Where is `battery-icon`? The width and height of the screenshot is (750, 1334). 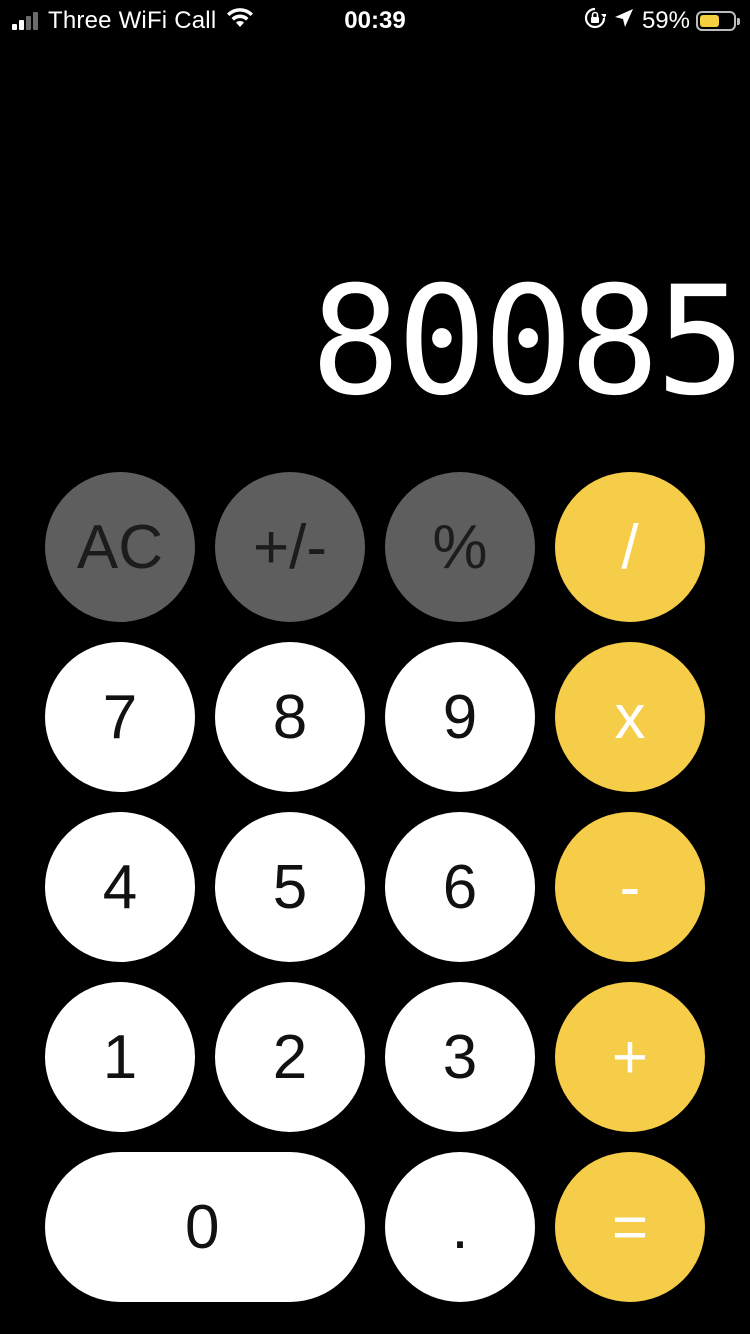 battery-icon is located at coordinates (718, 21).